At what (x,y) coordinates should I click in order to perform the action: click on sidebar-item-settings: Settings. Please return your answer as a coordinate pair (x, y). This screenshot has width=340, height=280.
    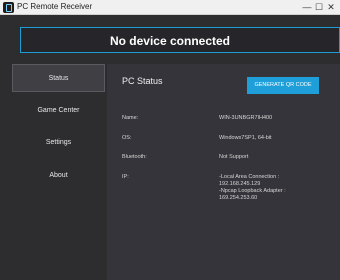
    Looking at the image, I should click on (58, 143).